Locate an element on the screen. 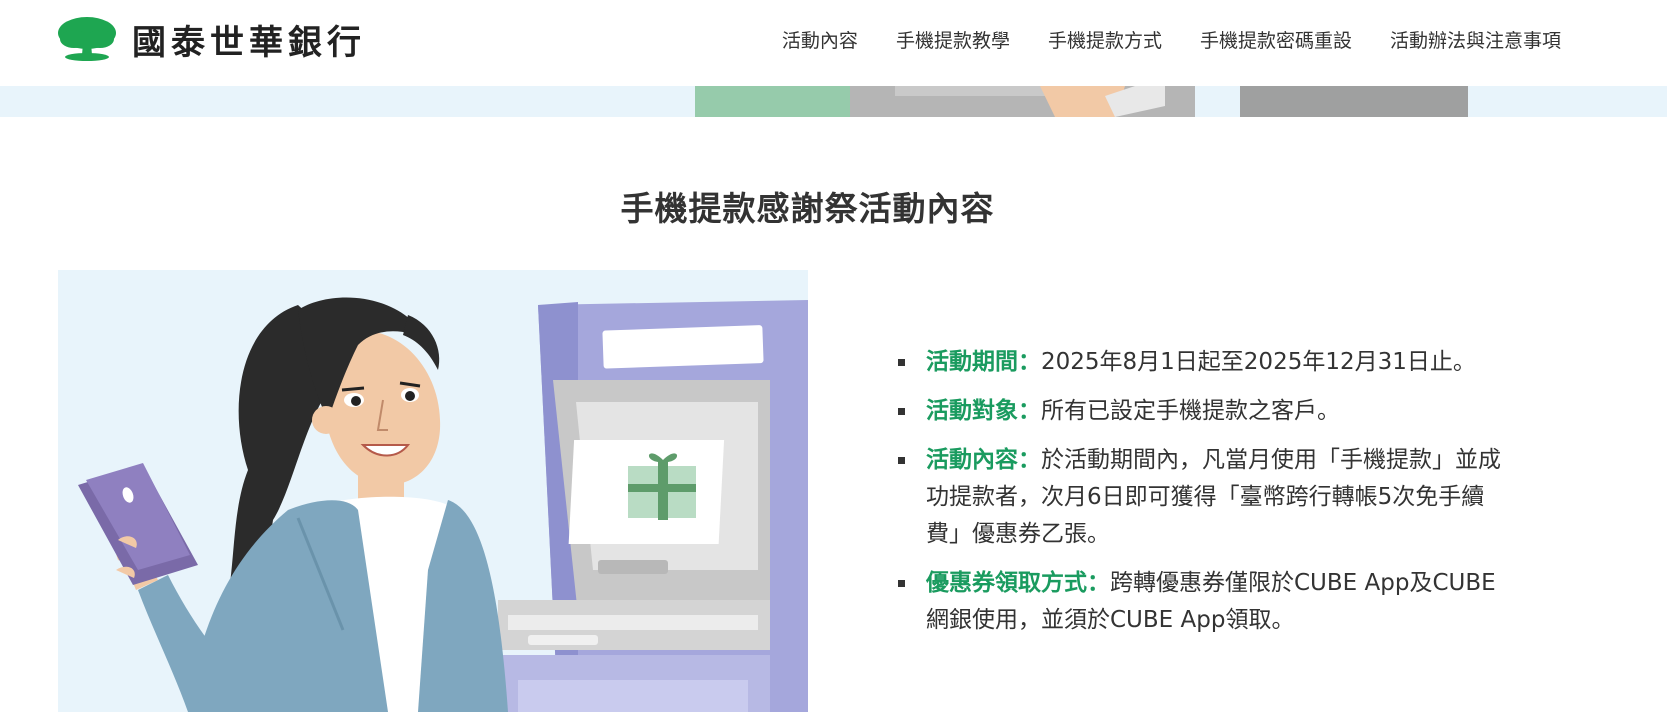 The width and height of the screenshot is (1667, 712). nav-item-tutorial: 手機提款教學 is located at coordinates (953, 39).